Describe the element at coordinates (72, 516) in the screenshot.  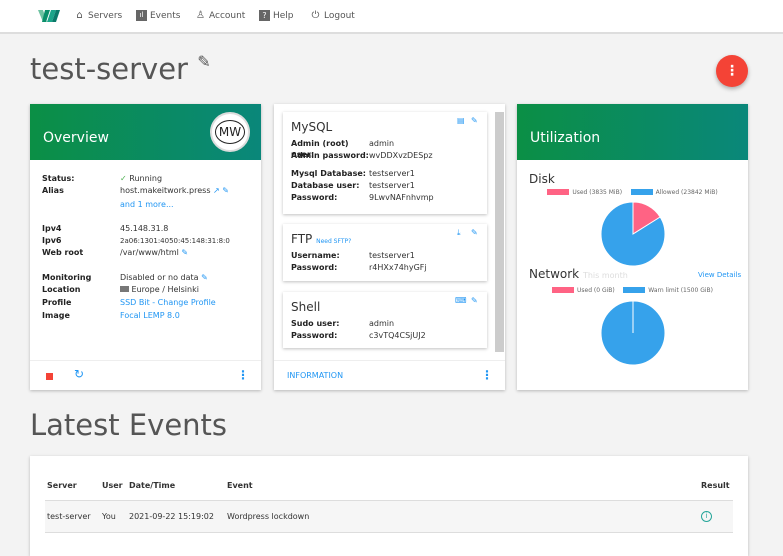
I see `cell-server: test-server` at that location.